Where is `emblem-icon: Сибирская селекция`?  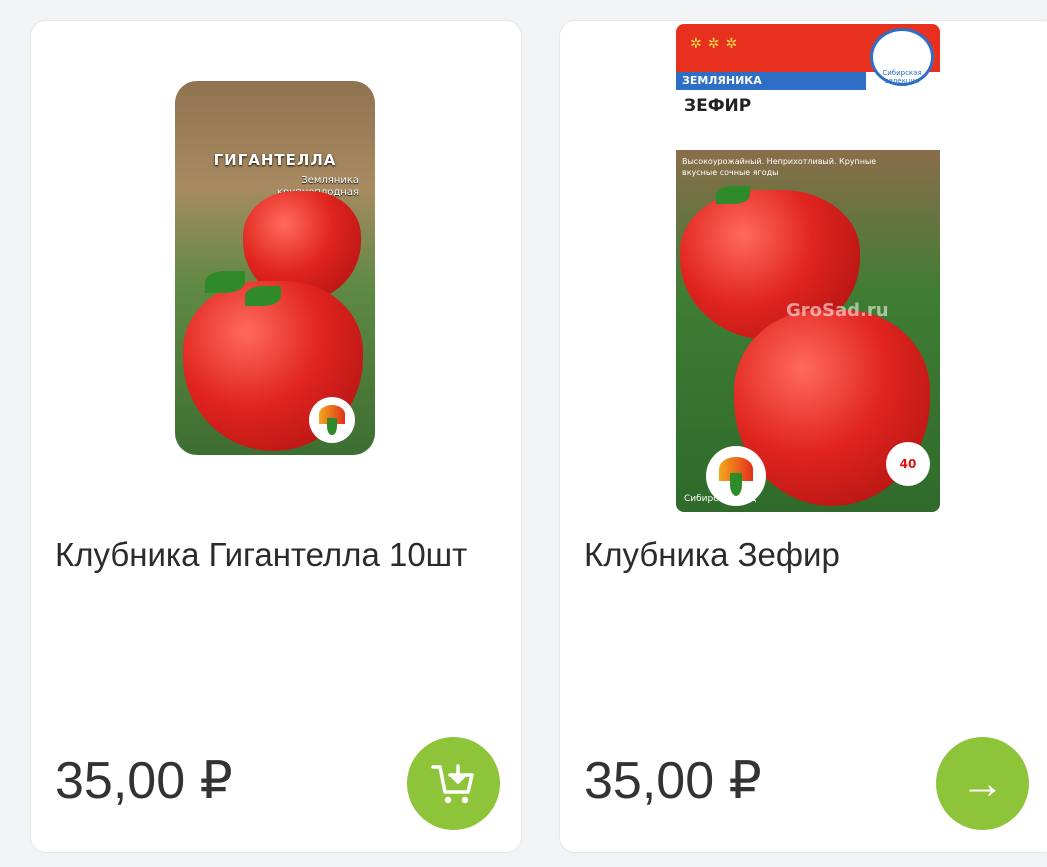
emblem-icon: Сибирская селекция is located at coordinates (902, 57).